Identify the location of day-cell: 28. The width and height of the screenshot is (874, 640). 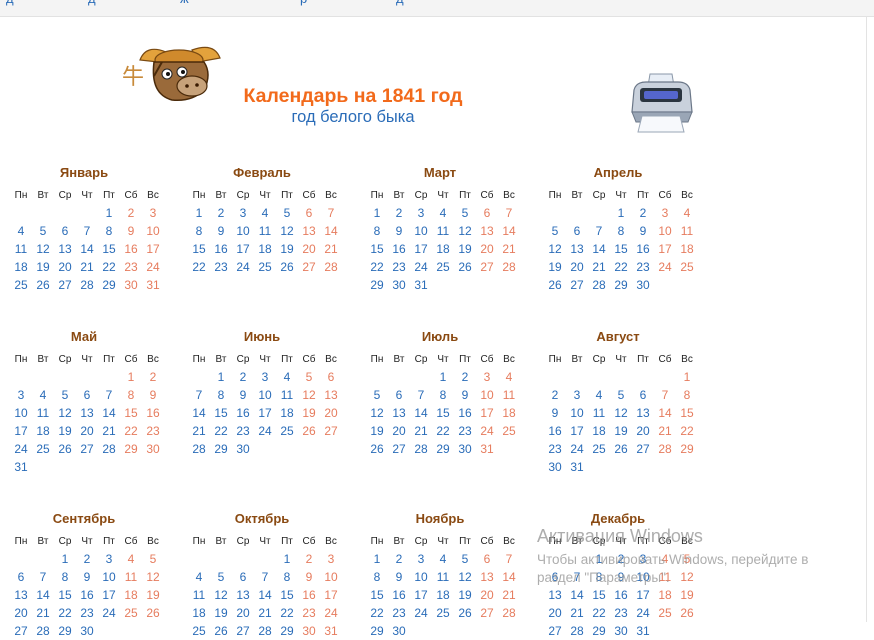
(43, 631).